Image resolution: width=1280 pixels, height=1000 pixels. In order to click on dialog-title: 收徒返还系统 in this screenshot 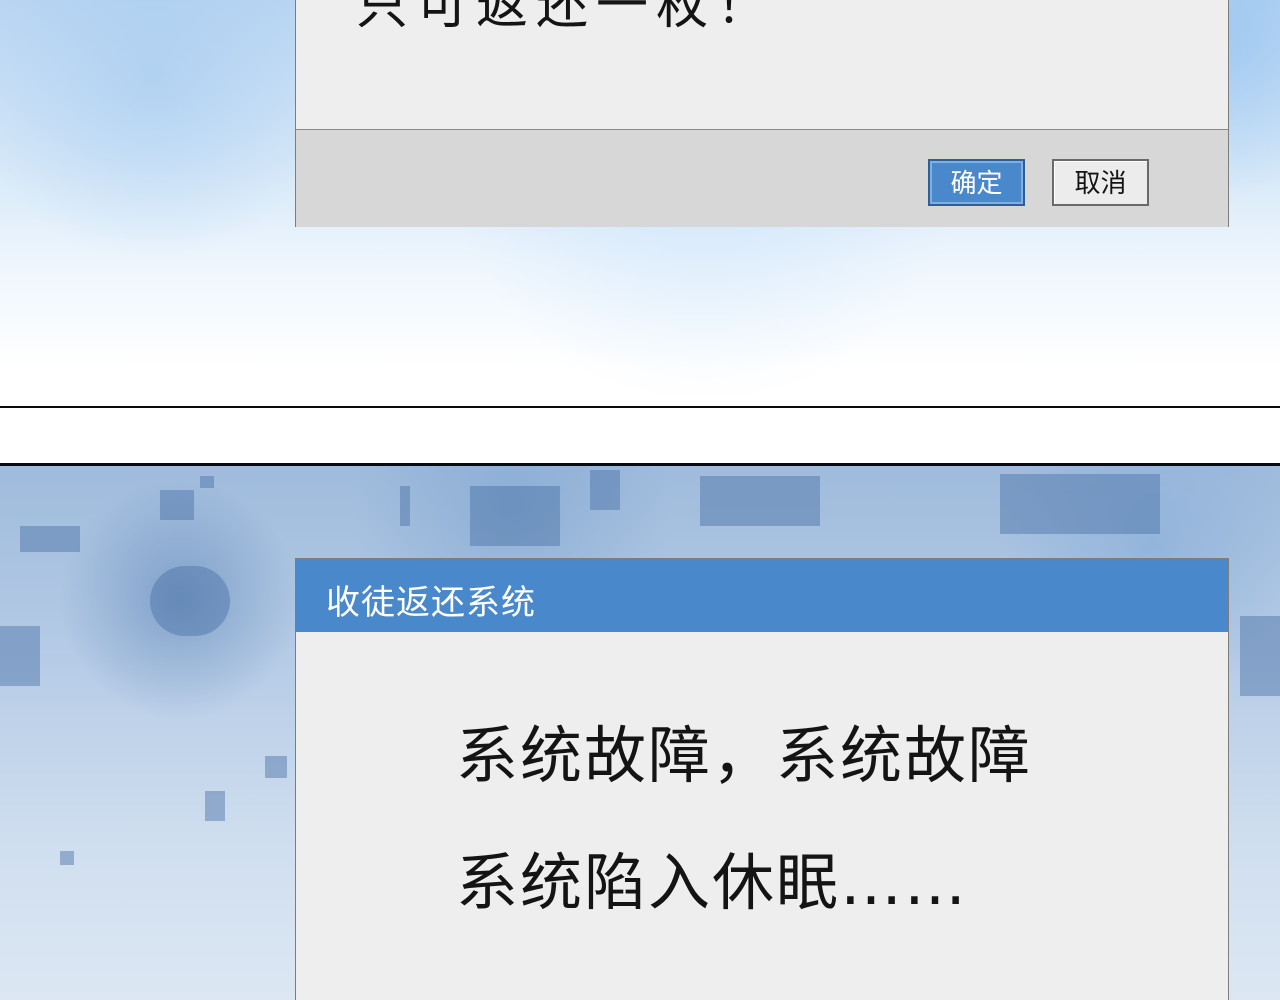, I will do `click(431, 603)`.